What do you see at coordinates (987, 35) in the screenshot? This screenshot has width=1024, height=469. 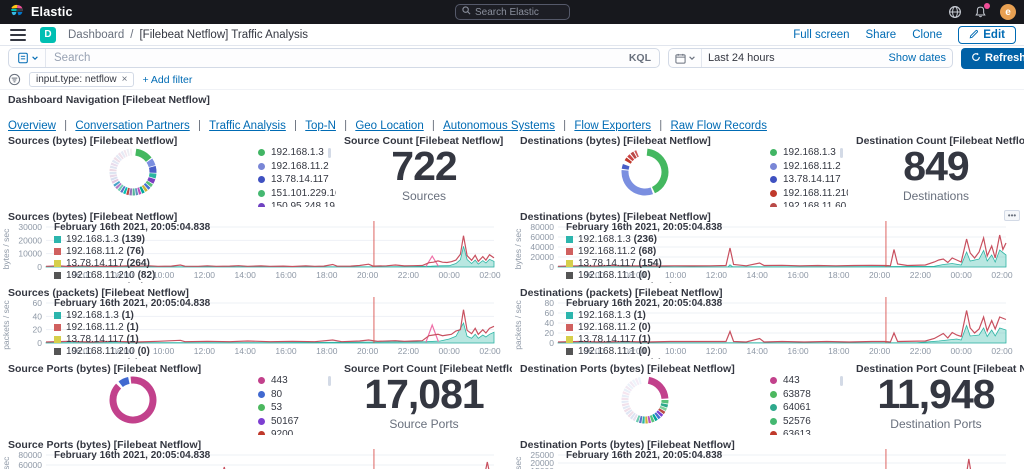 I see `edit-button: Edit` at bounding box center [987, 35].